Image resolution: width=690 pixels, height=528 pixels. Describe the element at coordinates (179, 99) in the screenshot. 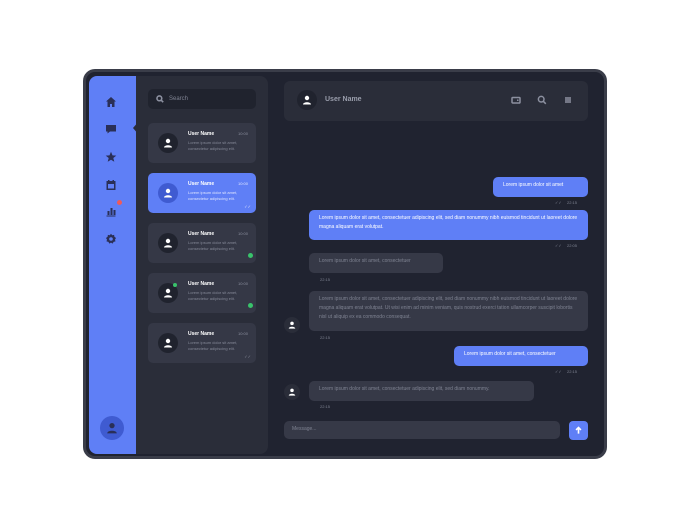

I see `search-placeholder: Search` at that location.